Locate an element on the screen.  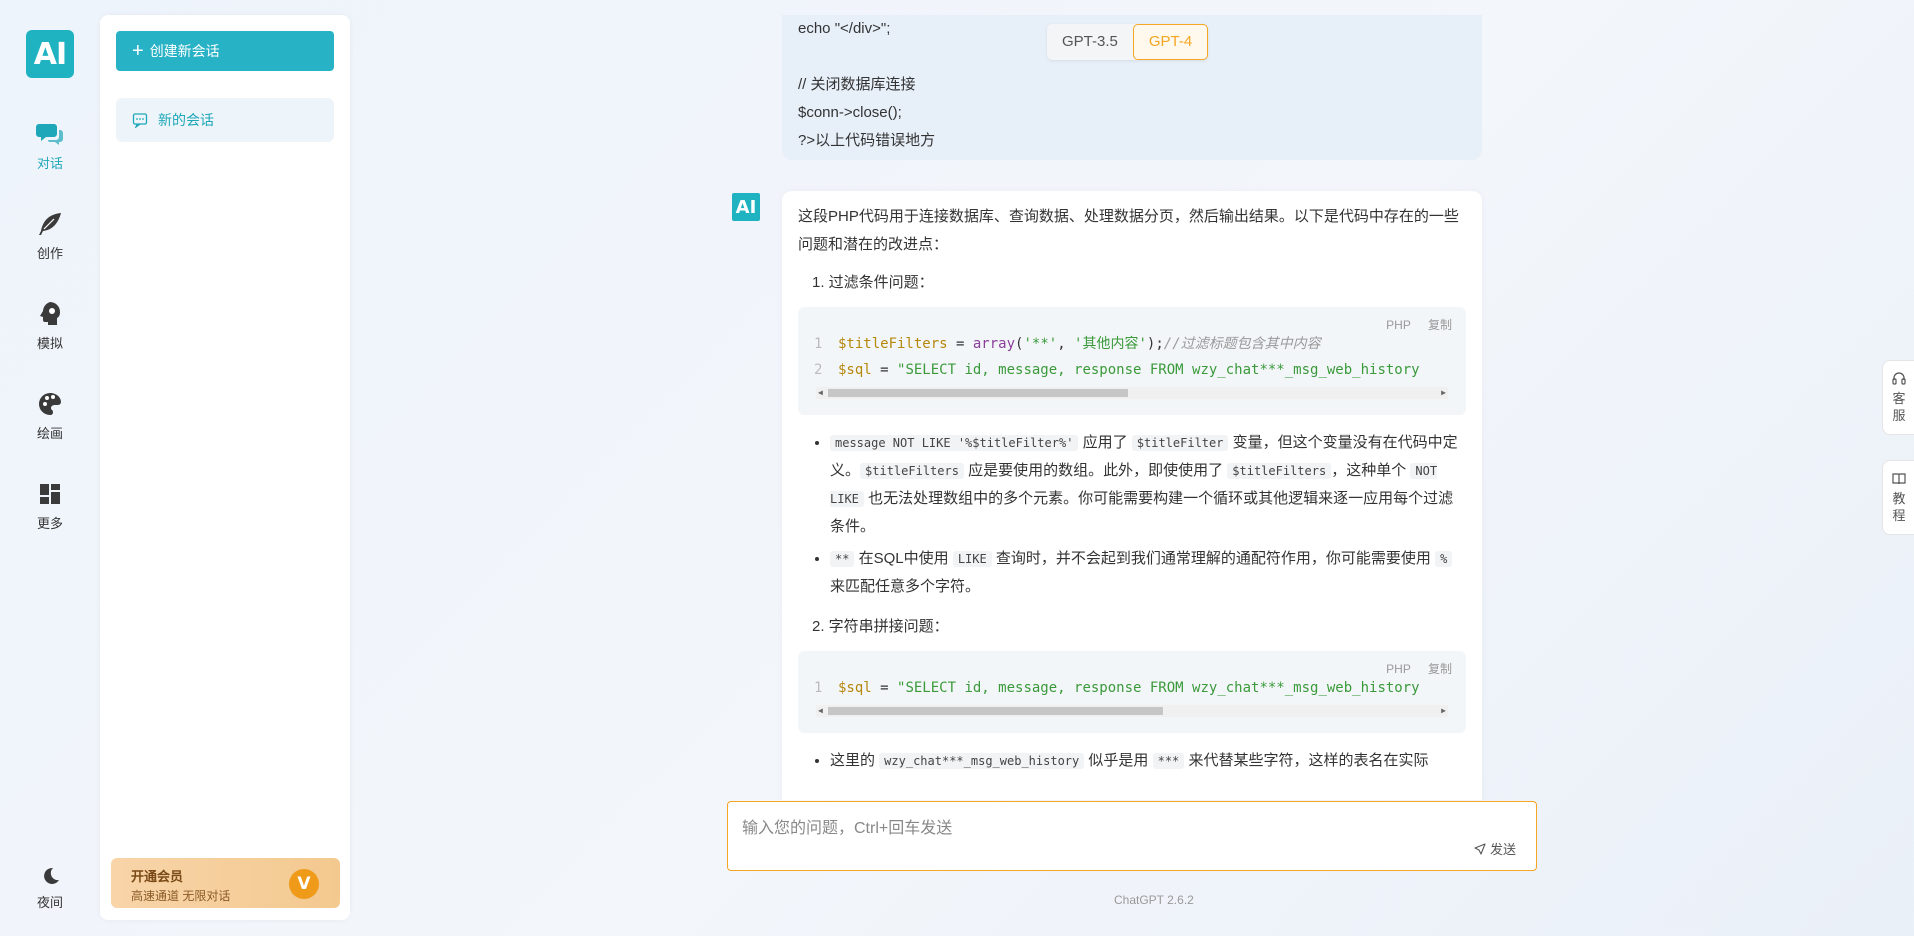
vip-badge-icon: V is located at coordinates (304, 884).